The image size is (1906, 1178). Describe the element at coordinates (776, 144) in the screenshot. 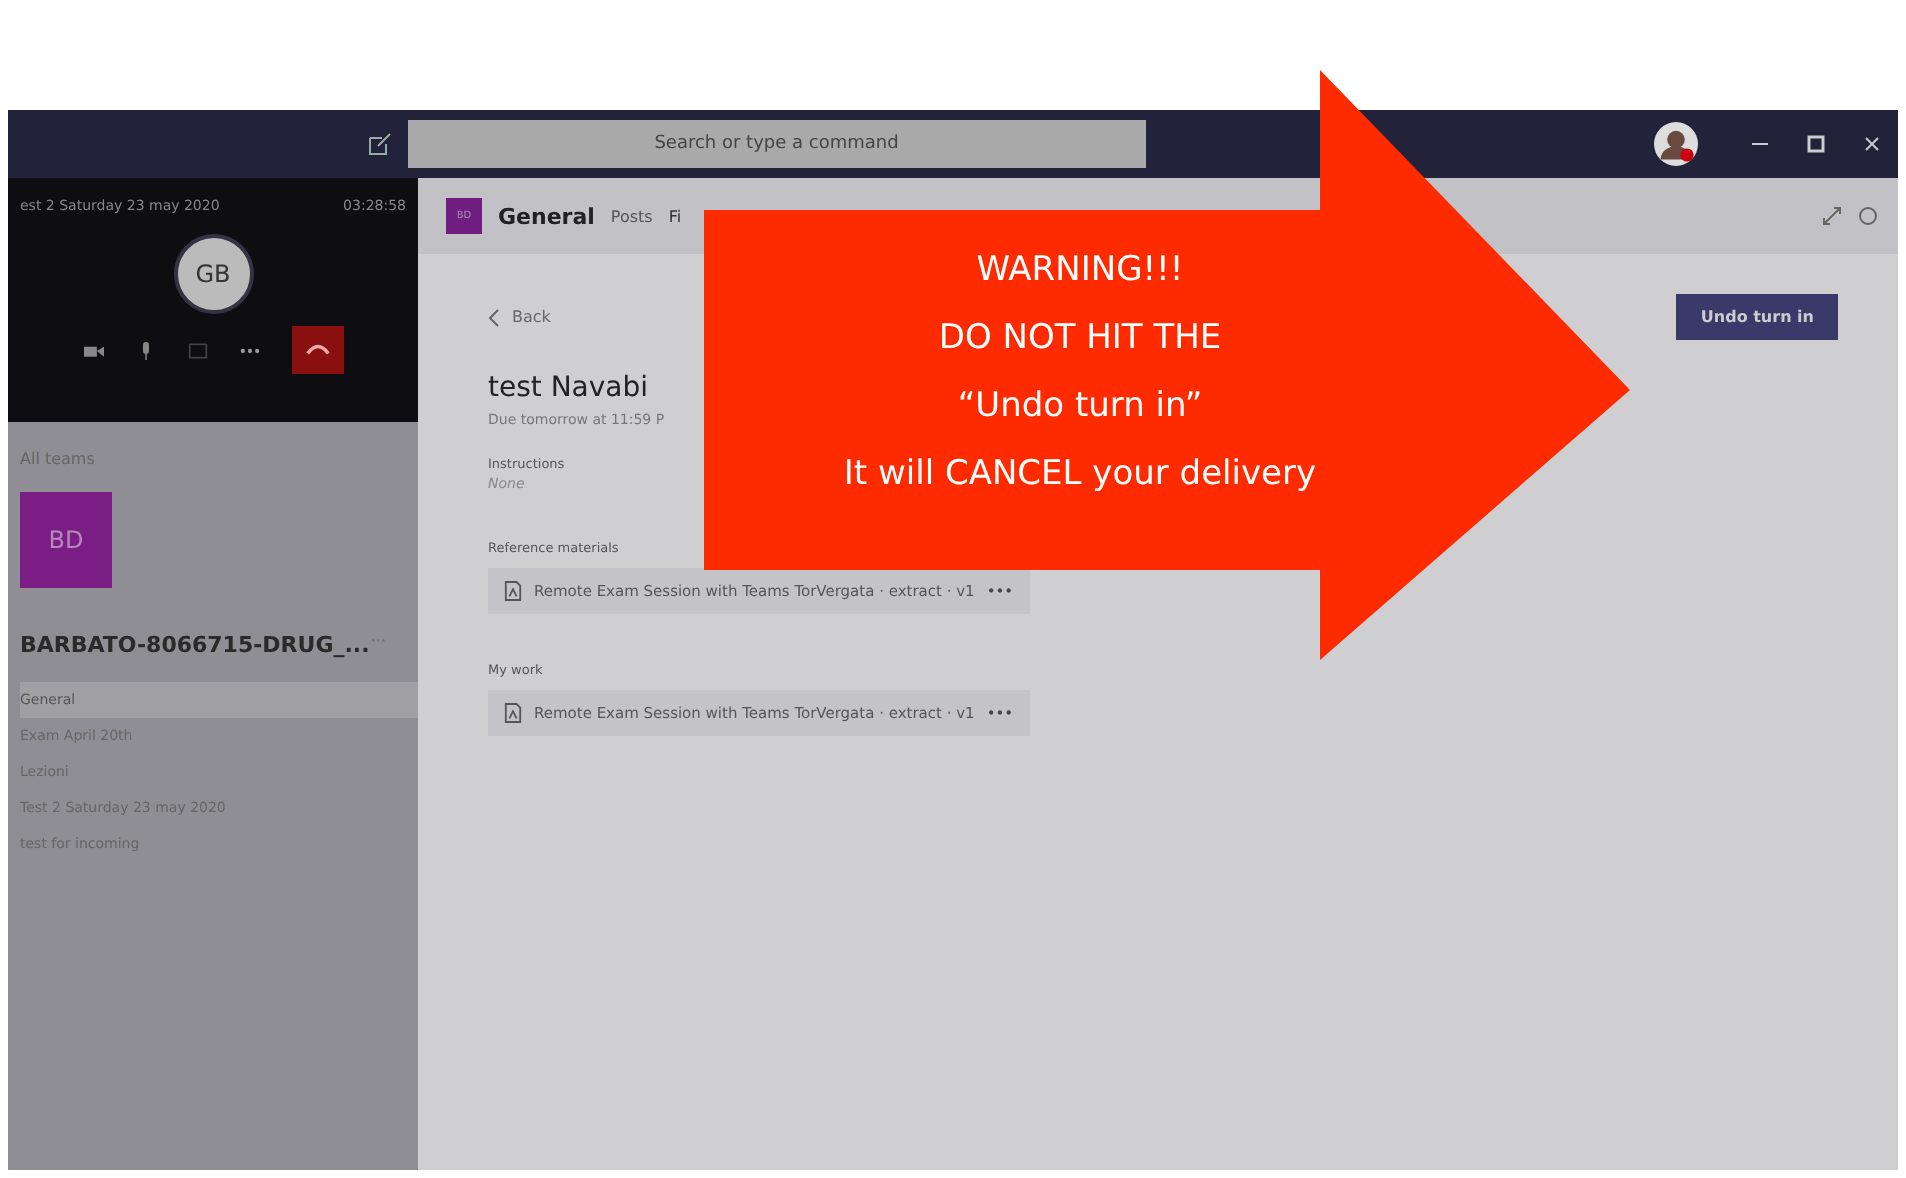

I see `search-field: Search or type a command` at that location.